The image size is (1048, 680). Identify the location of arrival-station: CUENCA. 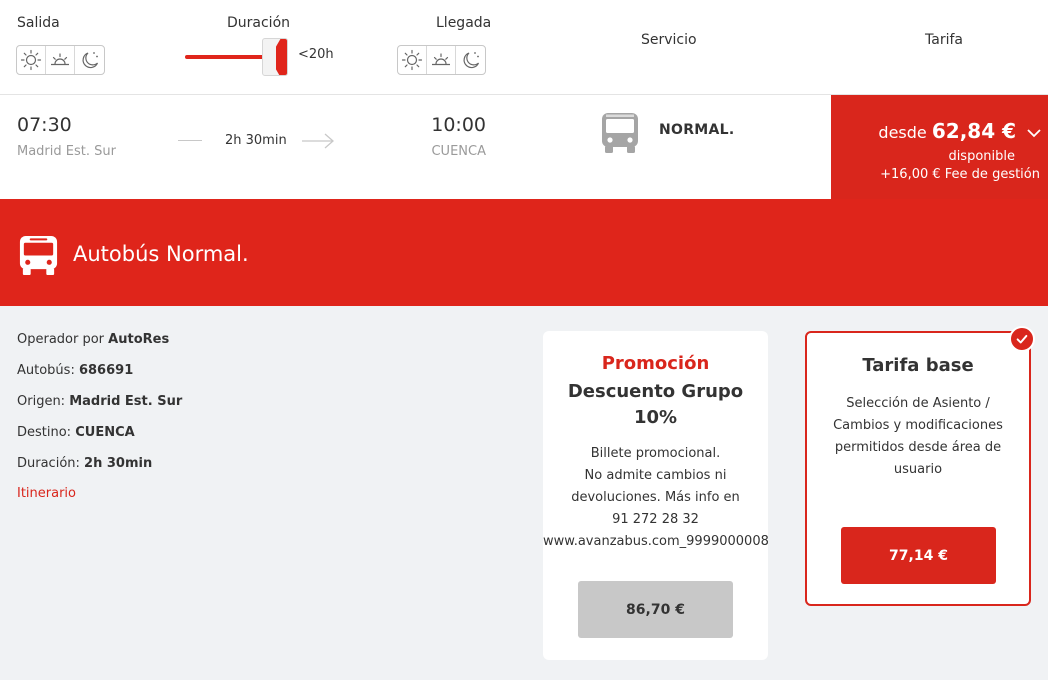
(458, 151).